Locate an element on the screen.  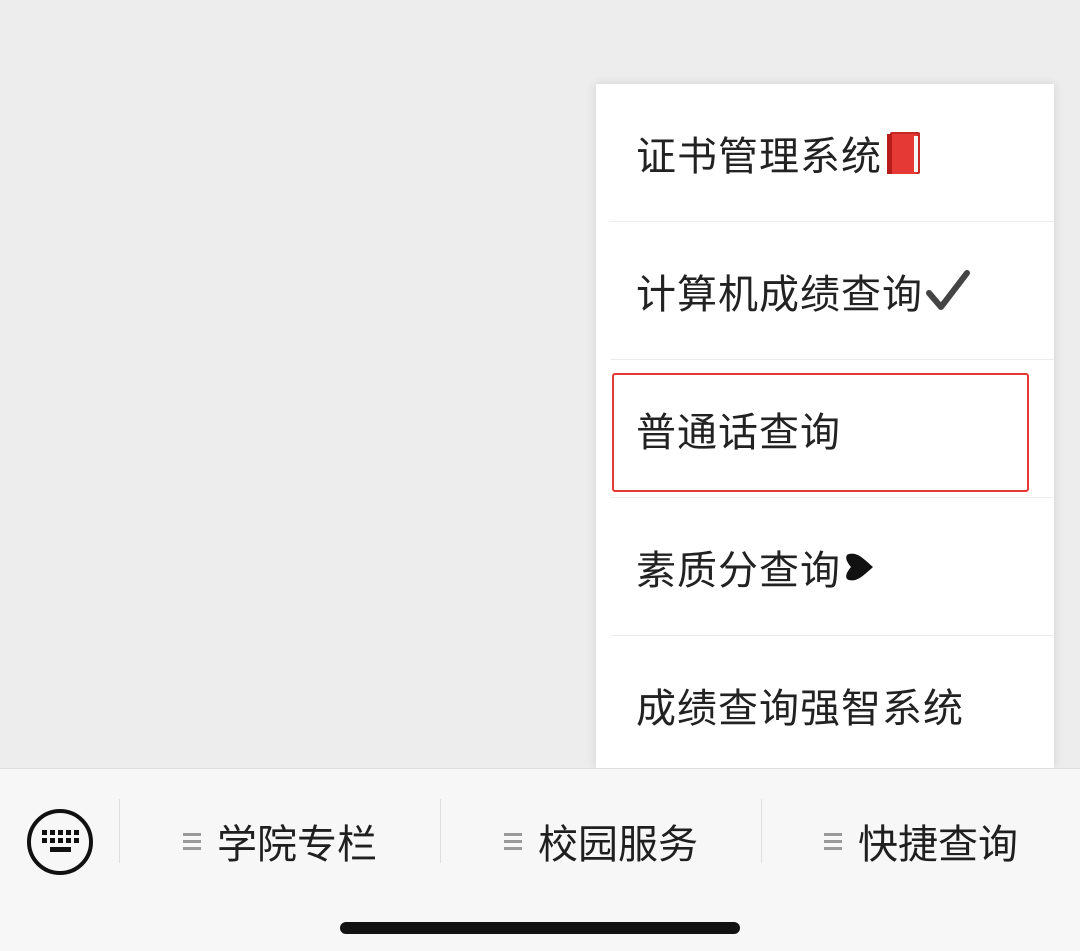
tab-college-column: 学院专栏 is located at coordinates (280, 841).